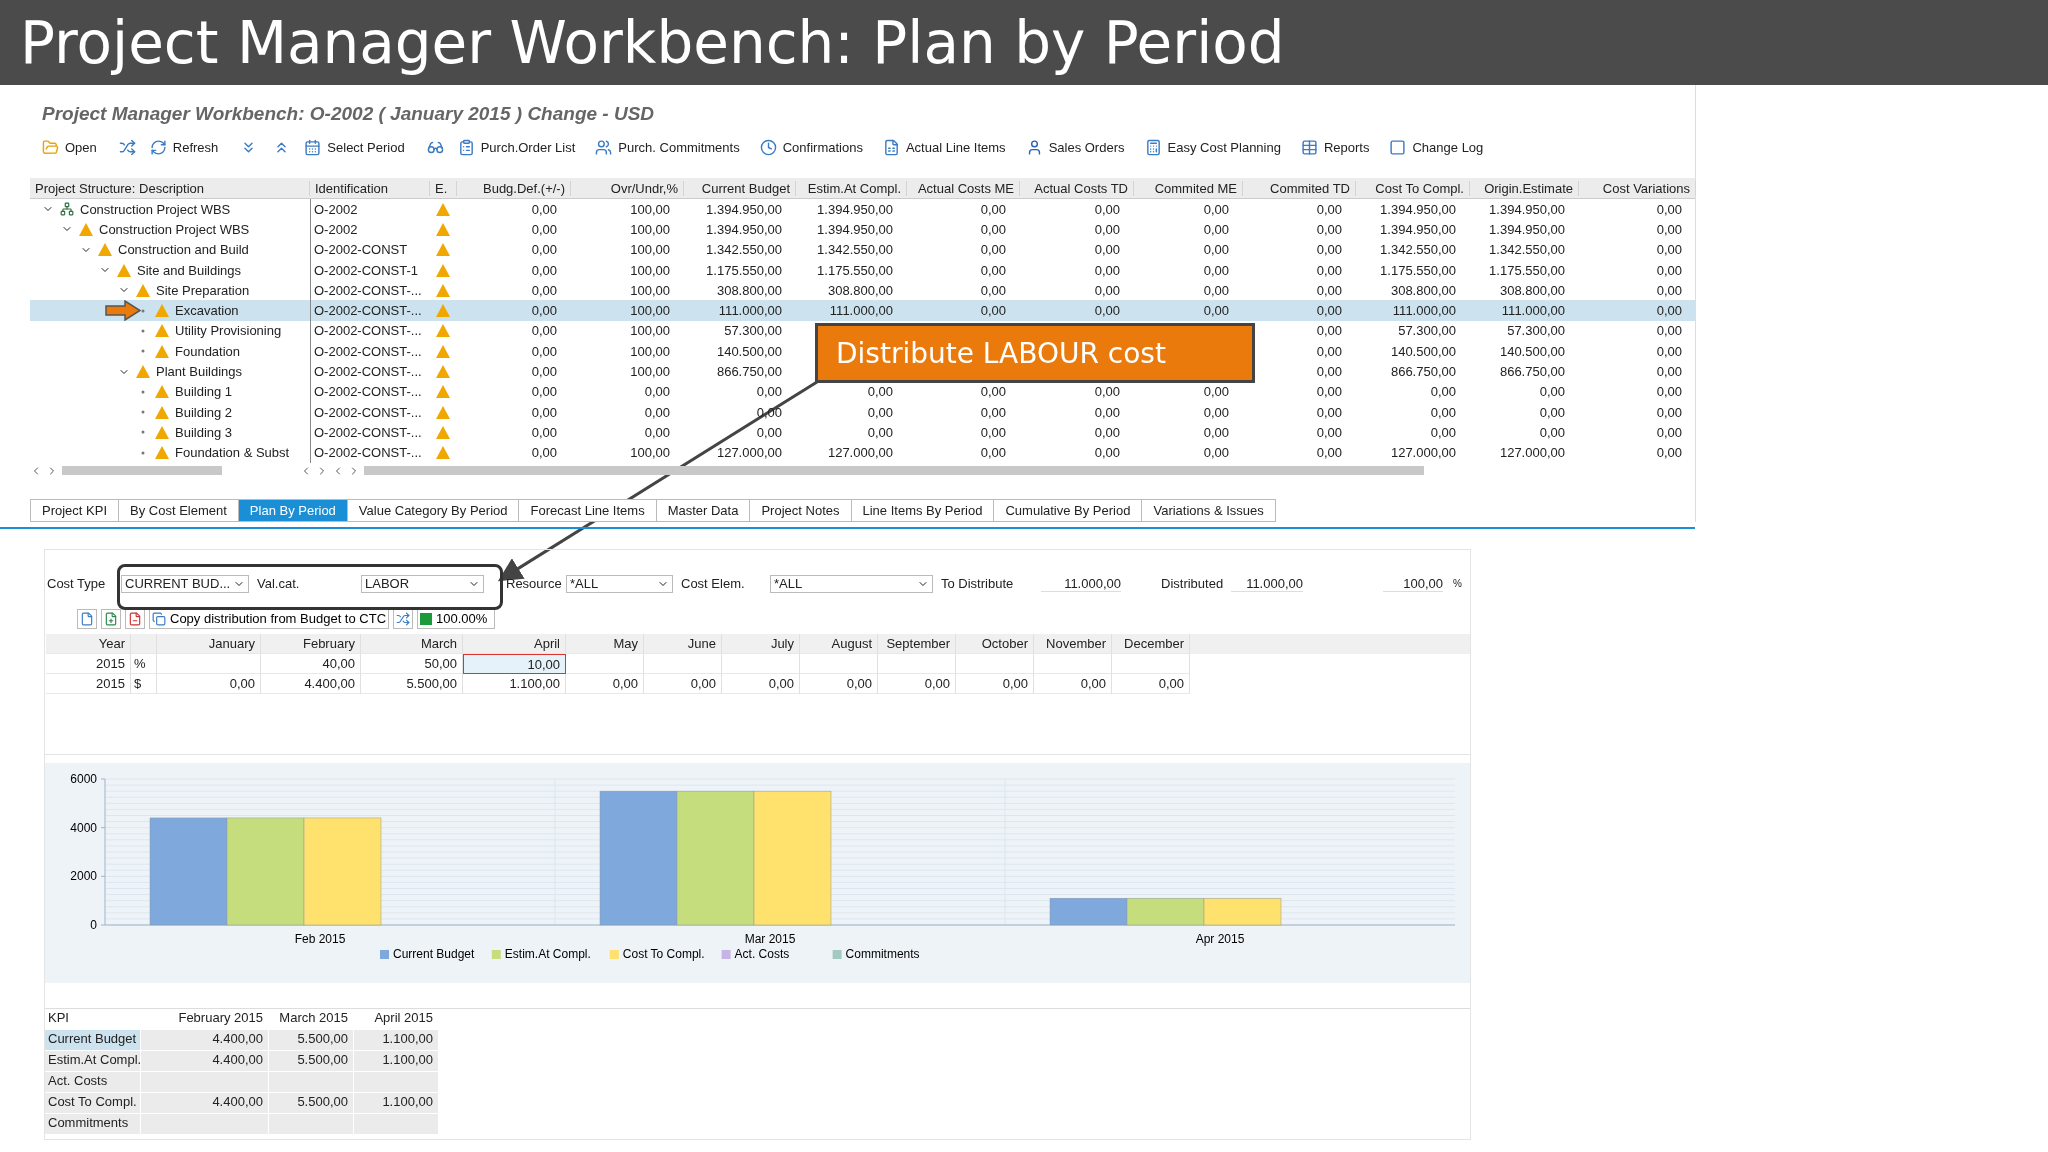 The height and width of the screenshot is (1152, 2048). Describe the element at coordinates (963, 188) in the screenshot. I see `column-header: Actual Costs ME` at that location.